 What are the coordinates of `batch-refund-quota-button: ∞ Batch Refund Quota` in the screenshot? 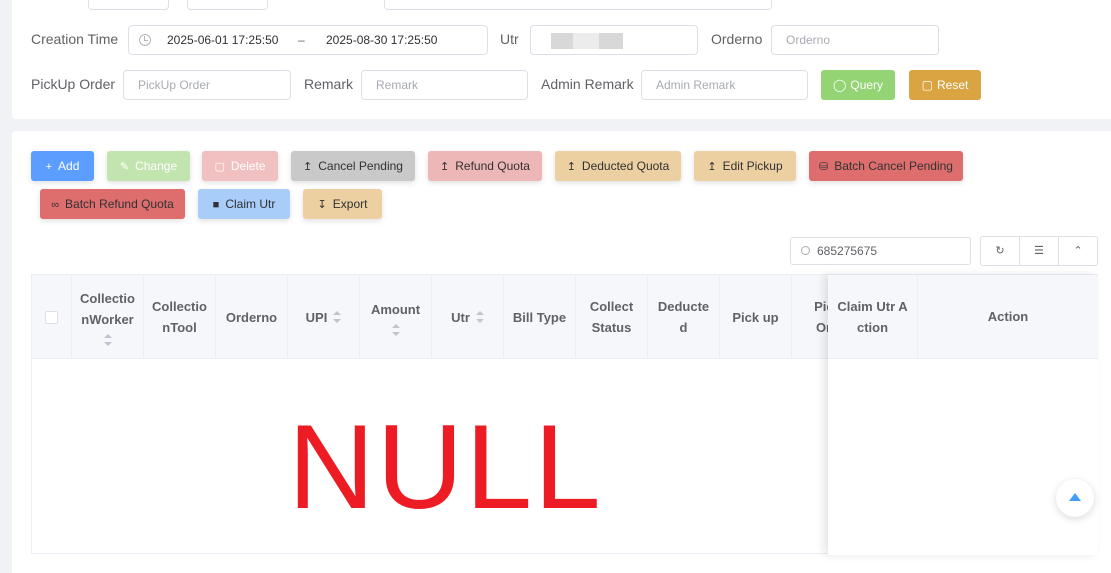 It's located at (112, 204).